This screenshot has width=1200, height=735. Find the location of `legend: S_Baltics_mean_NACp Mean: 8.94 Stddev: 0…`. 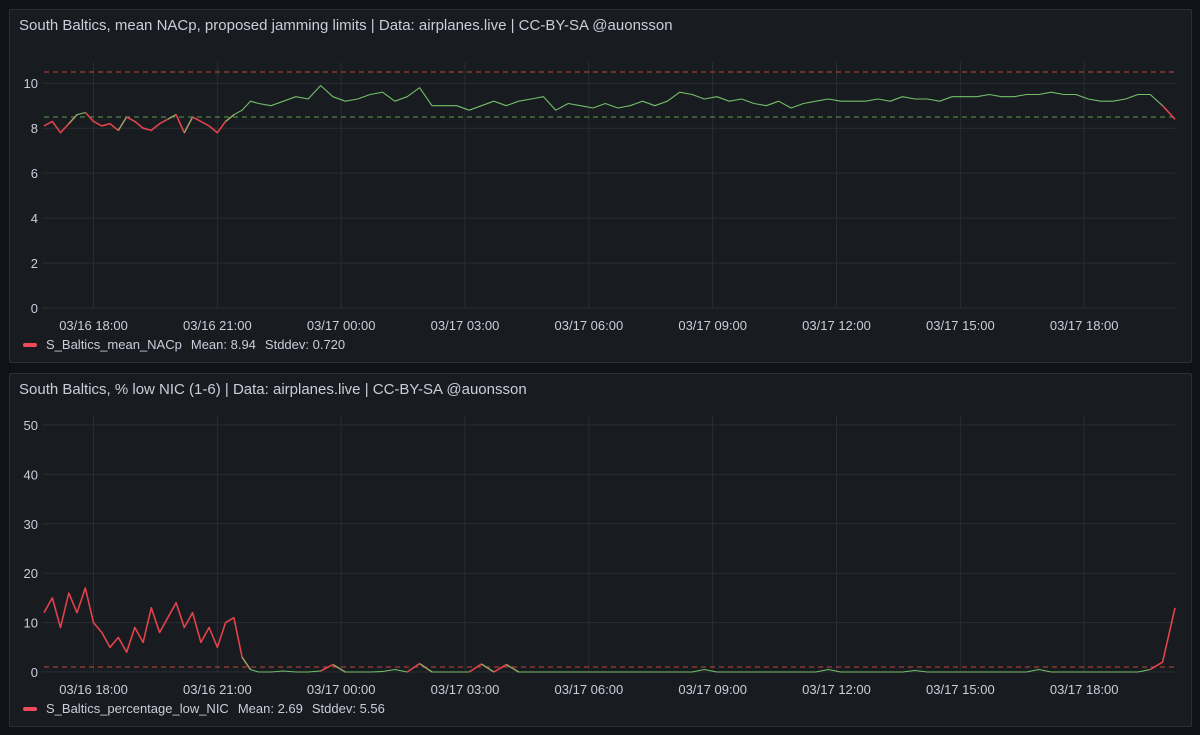

legend: S_Baltics_mean_NACp Mean: 8.94 Stddev: 0… is located at coordinates (184, 344).